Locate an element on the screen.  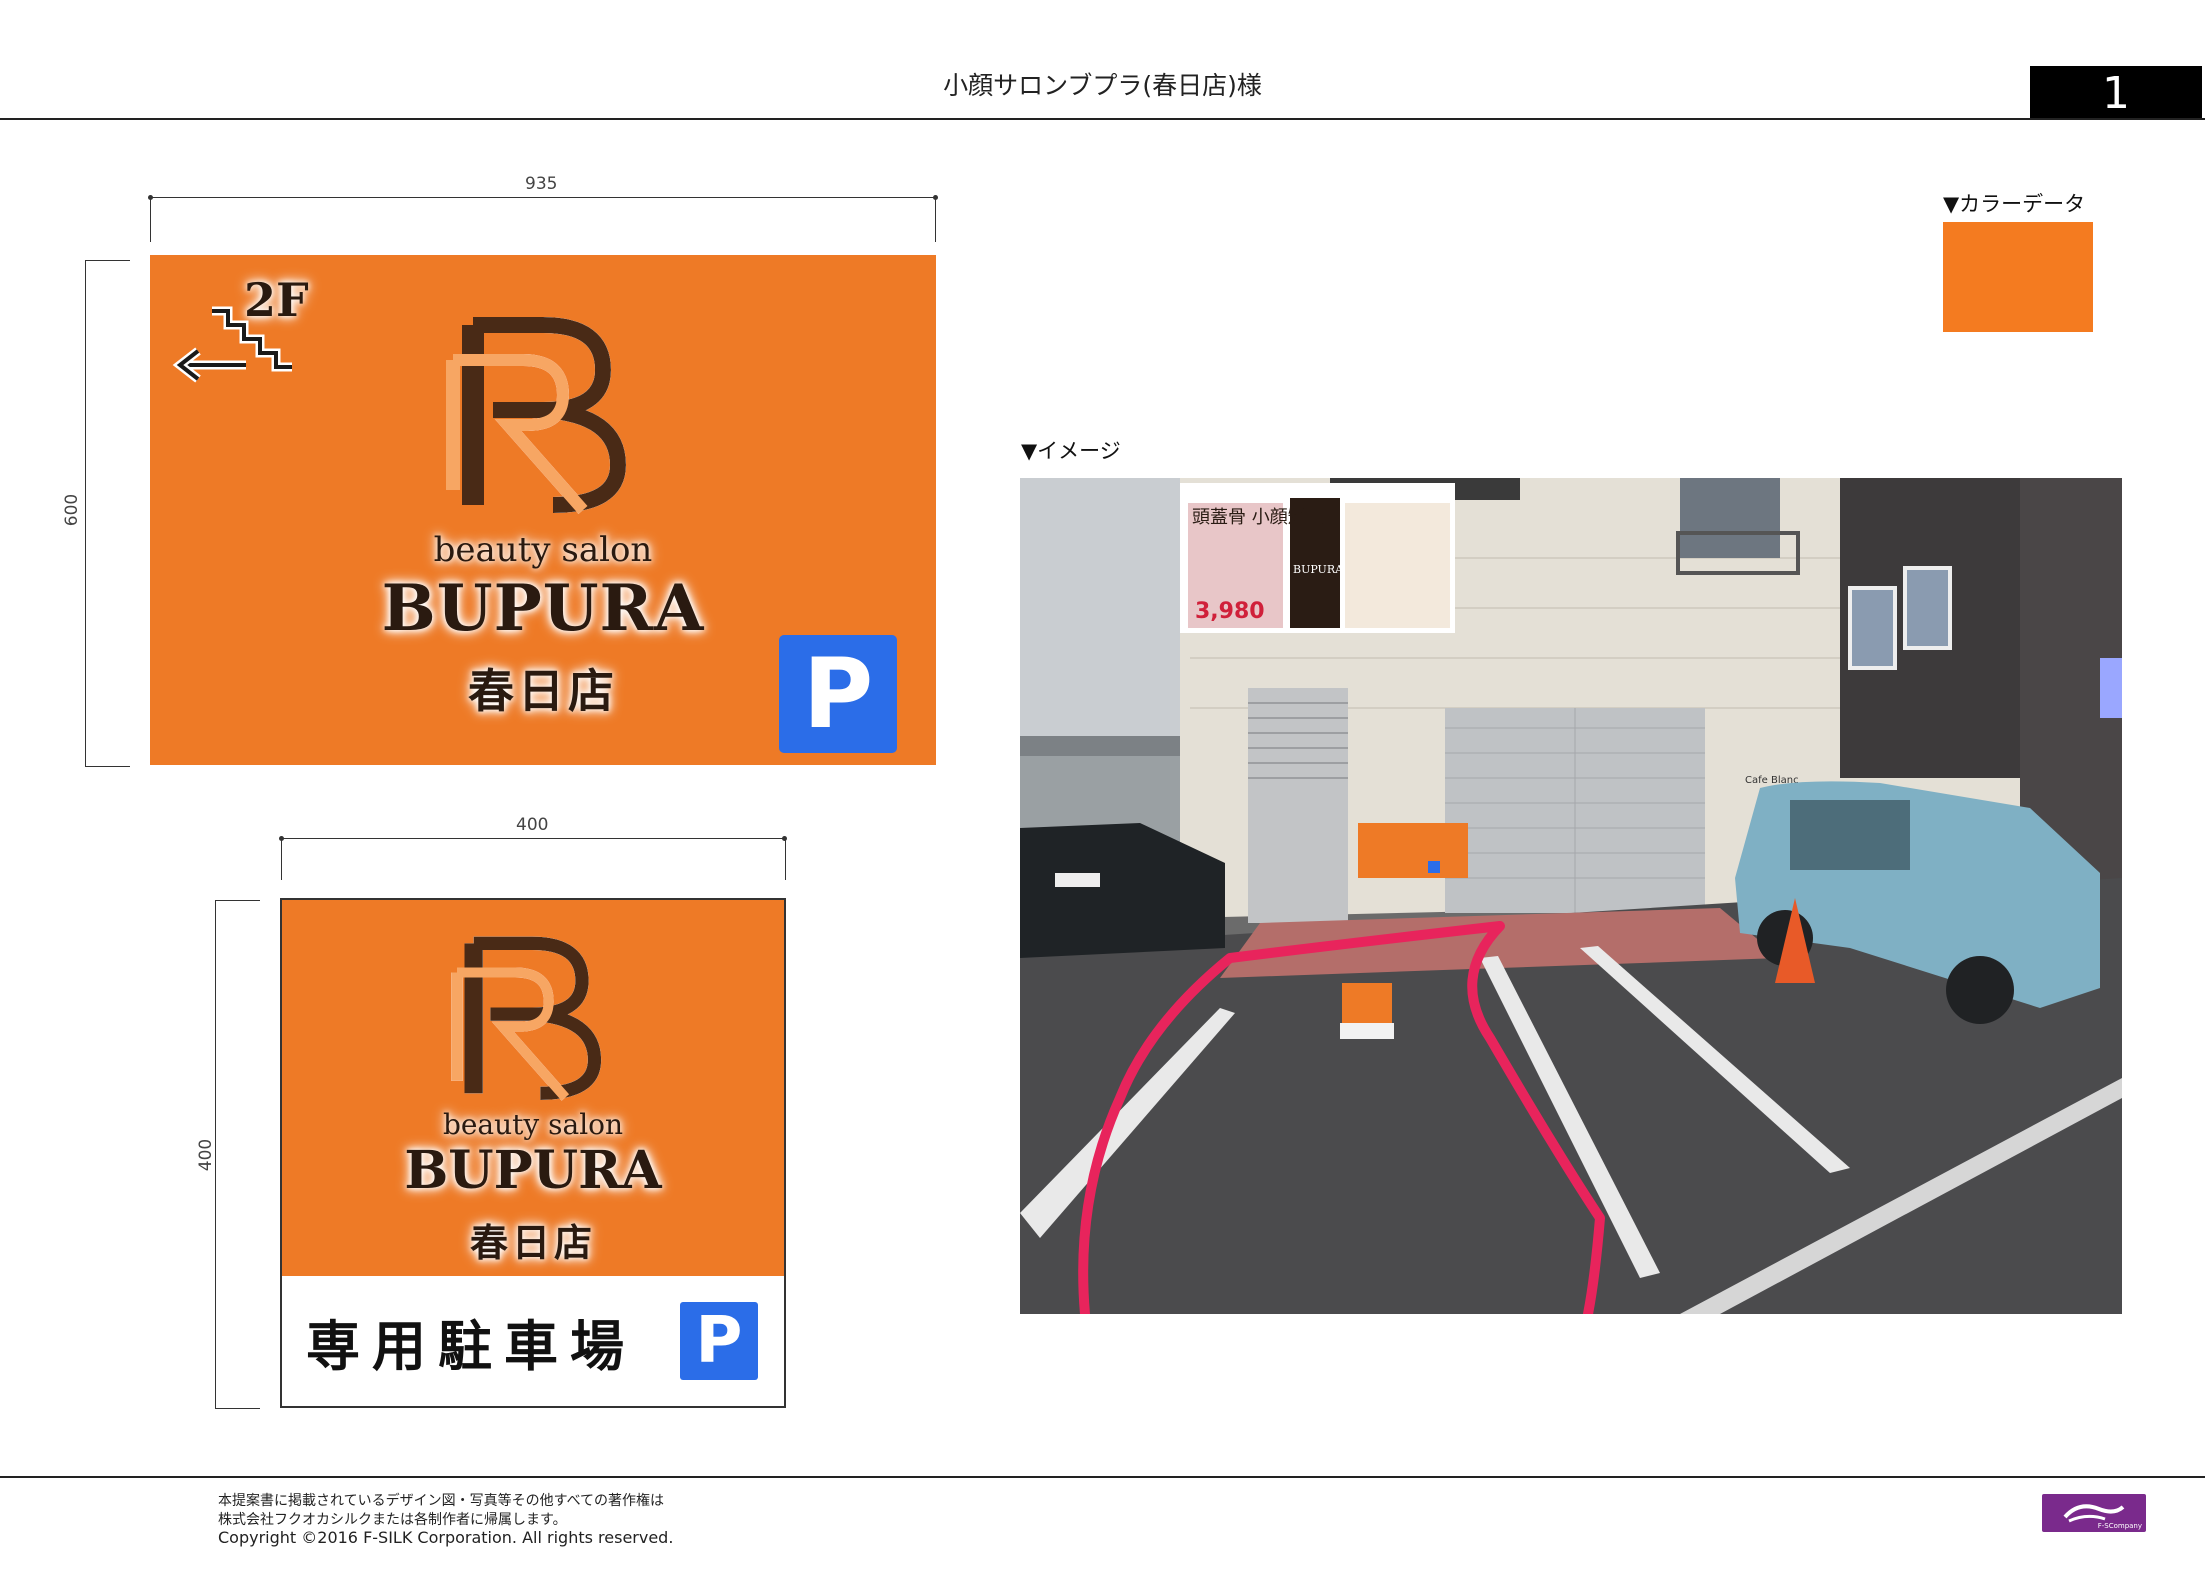
color-swatch is located at coordinates (2018, 277).